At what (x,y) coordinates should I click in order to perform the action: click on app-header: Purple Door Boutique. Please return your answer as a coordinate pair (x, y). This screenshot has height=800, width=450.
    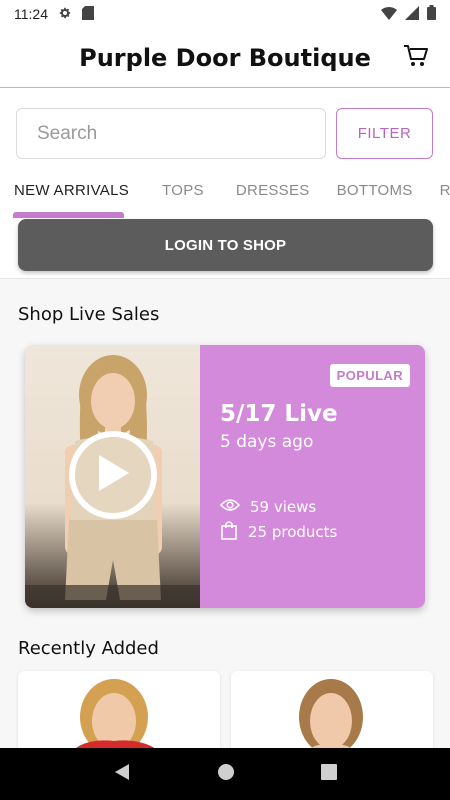
    Looking at the image, I should click on (225, 58).